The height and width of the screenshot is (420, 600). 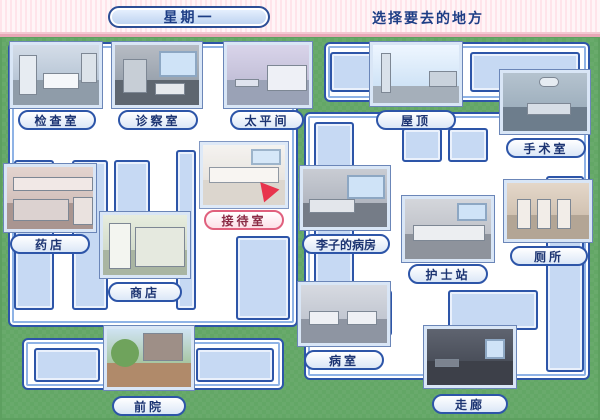 I want to click on location-shop: 商店, so click(x=146, y=257).